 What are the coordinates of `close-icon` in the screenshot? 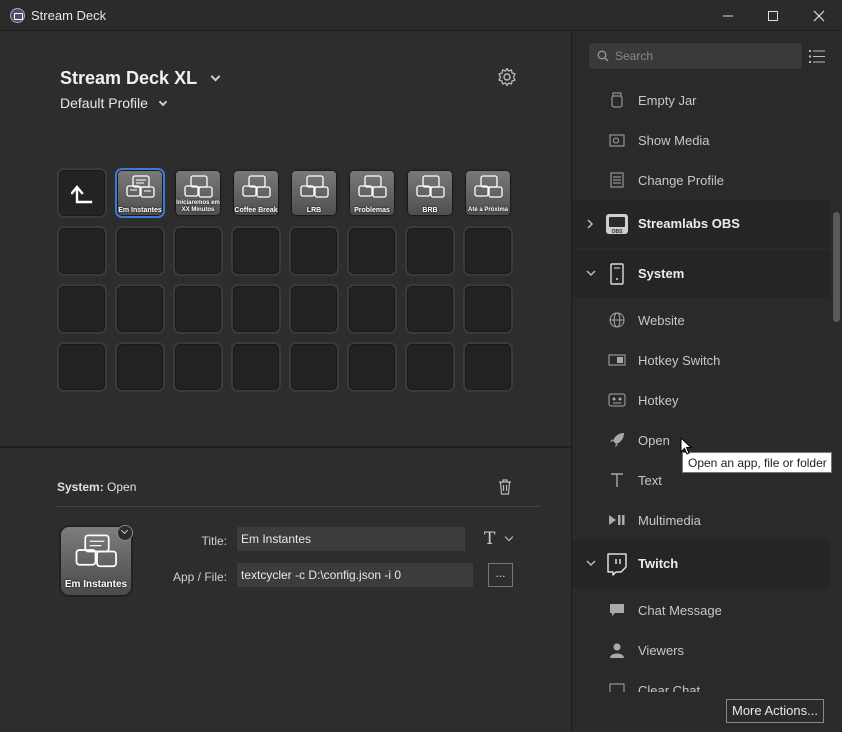 It's located at (819, 15).